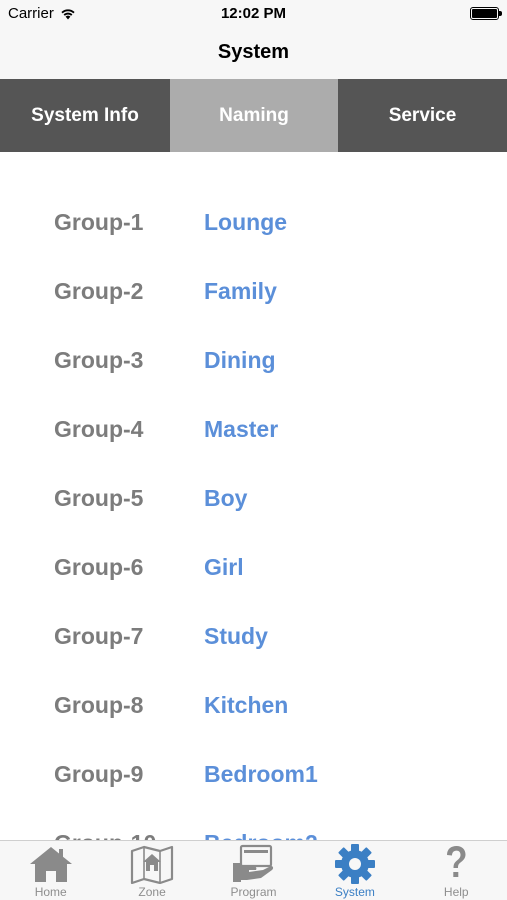 The width and height of the screenshot is (507, 900). I want to click on segmented-control: System Info Naming Service, so click(253, 115).